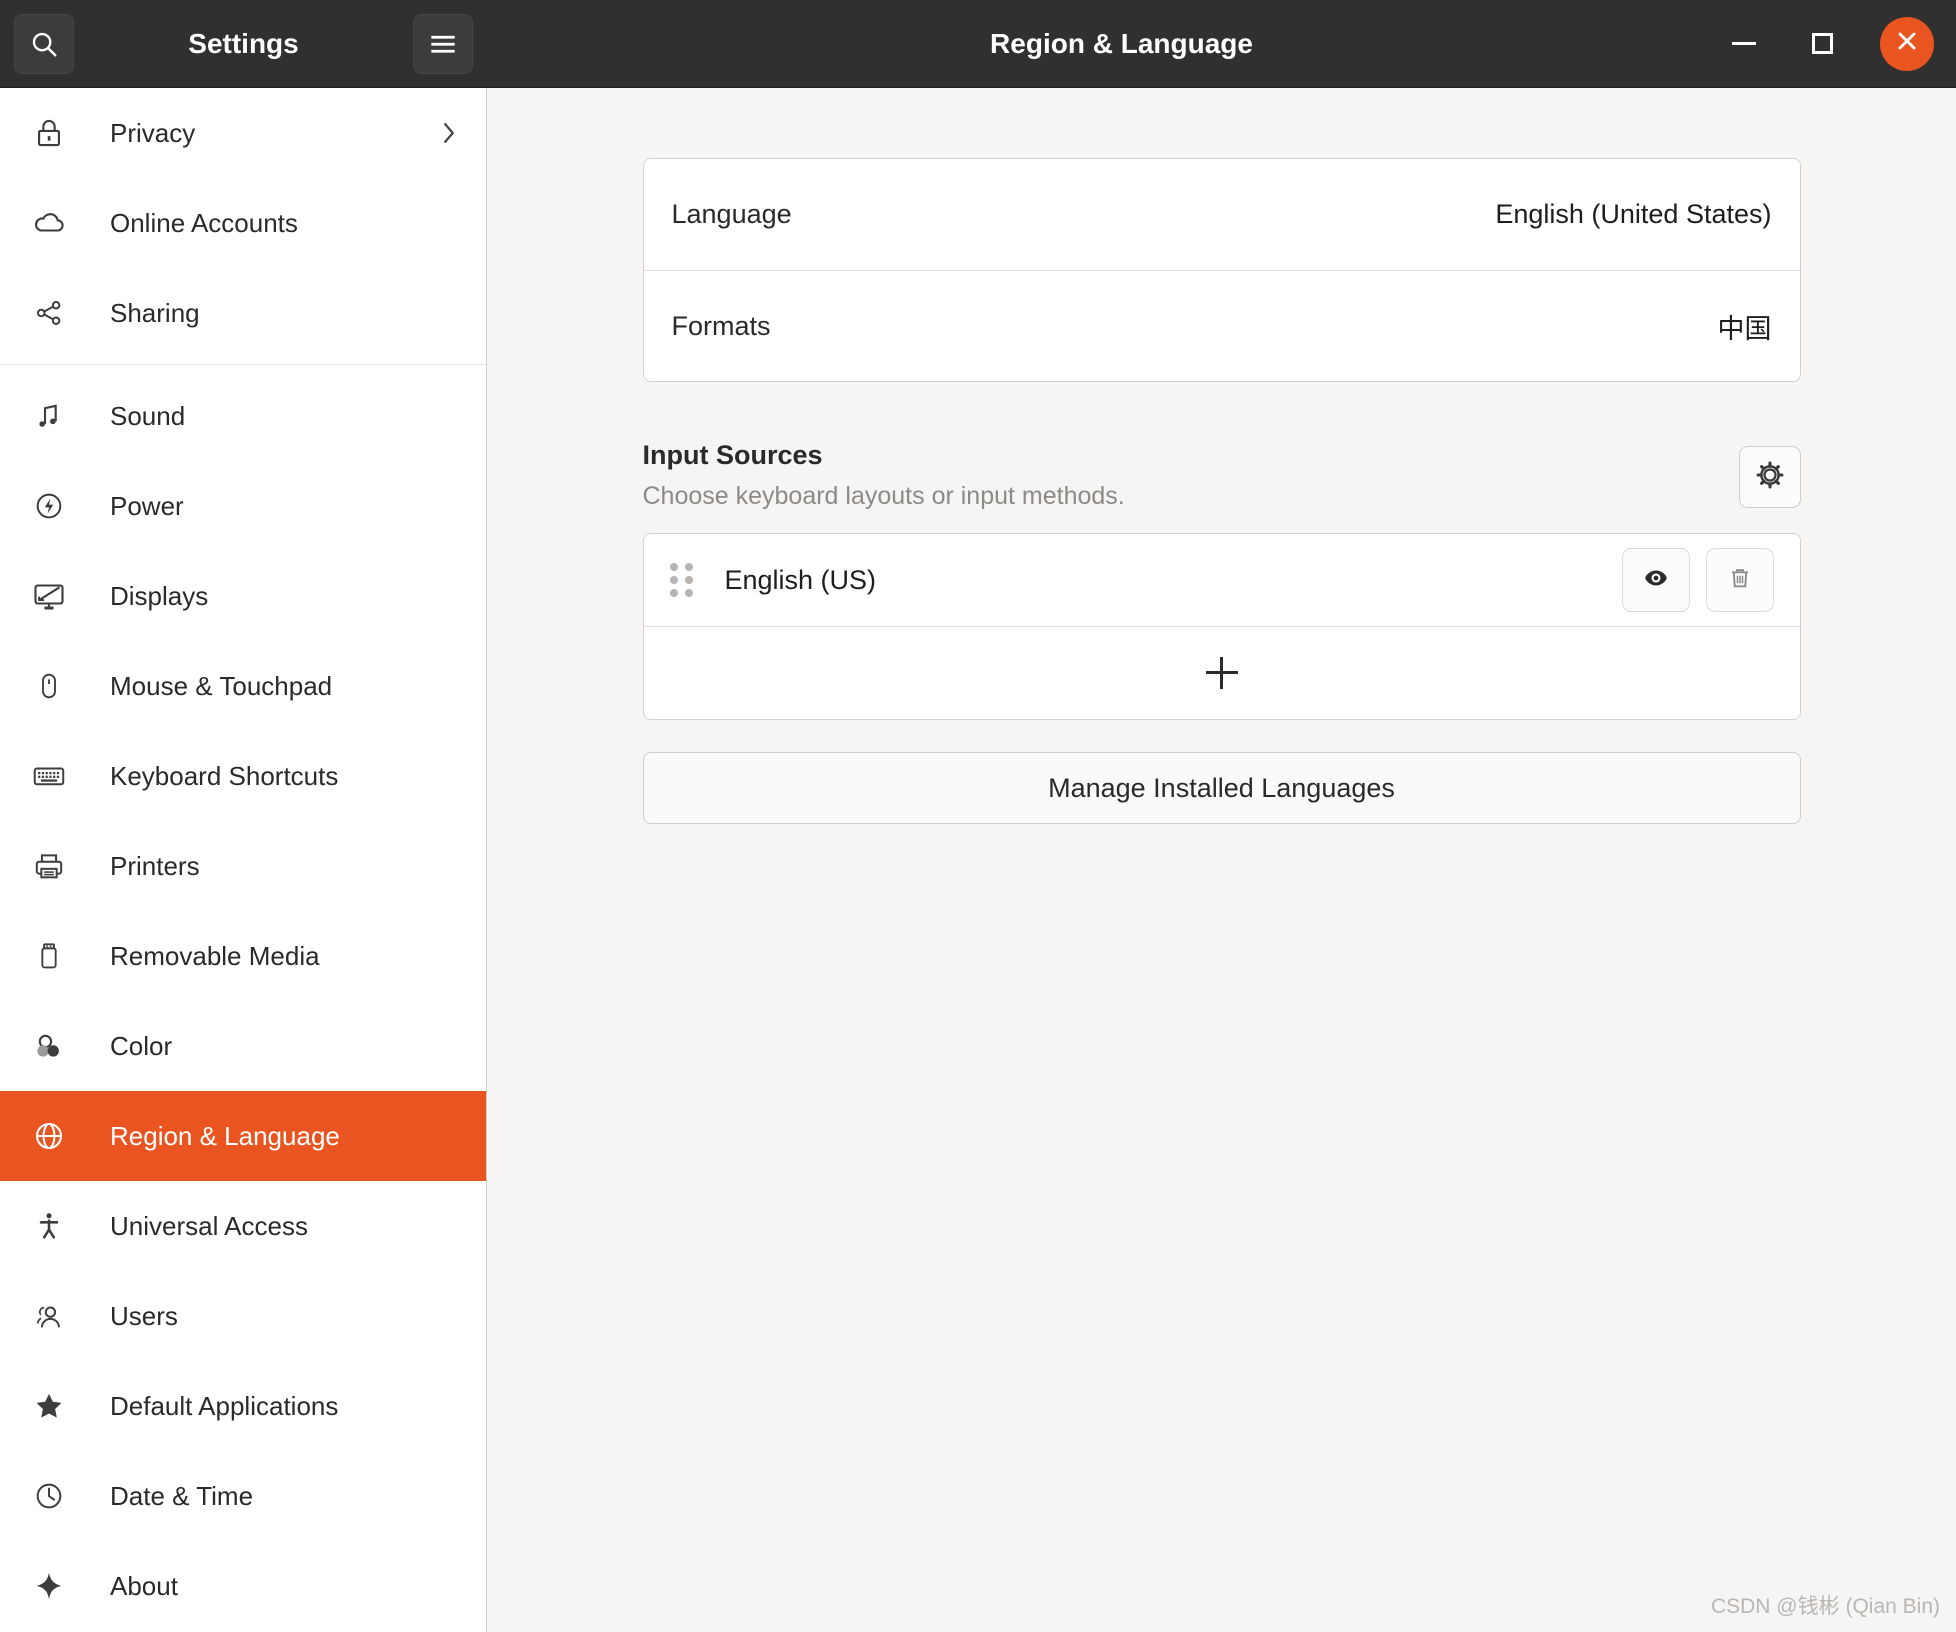  Describe the element at coordinates (243, 1316) in the screenshot. I see `sidebar-item-users: Users` at that location.